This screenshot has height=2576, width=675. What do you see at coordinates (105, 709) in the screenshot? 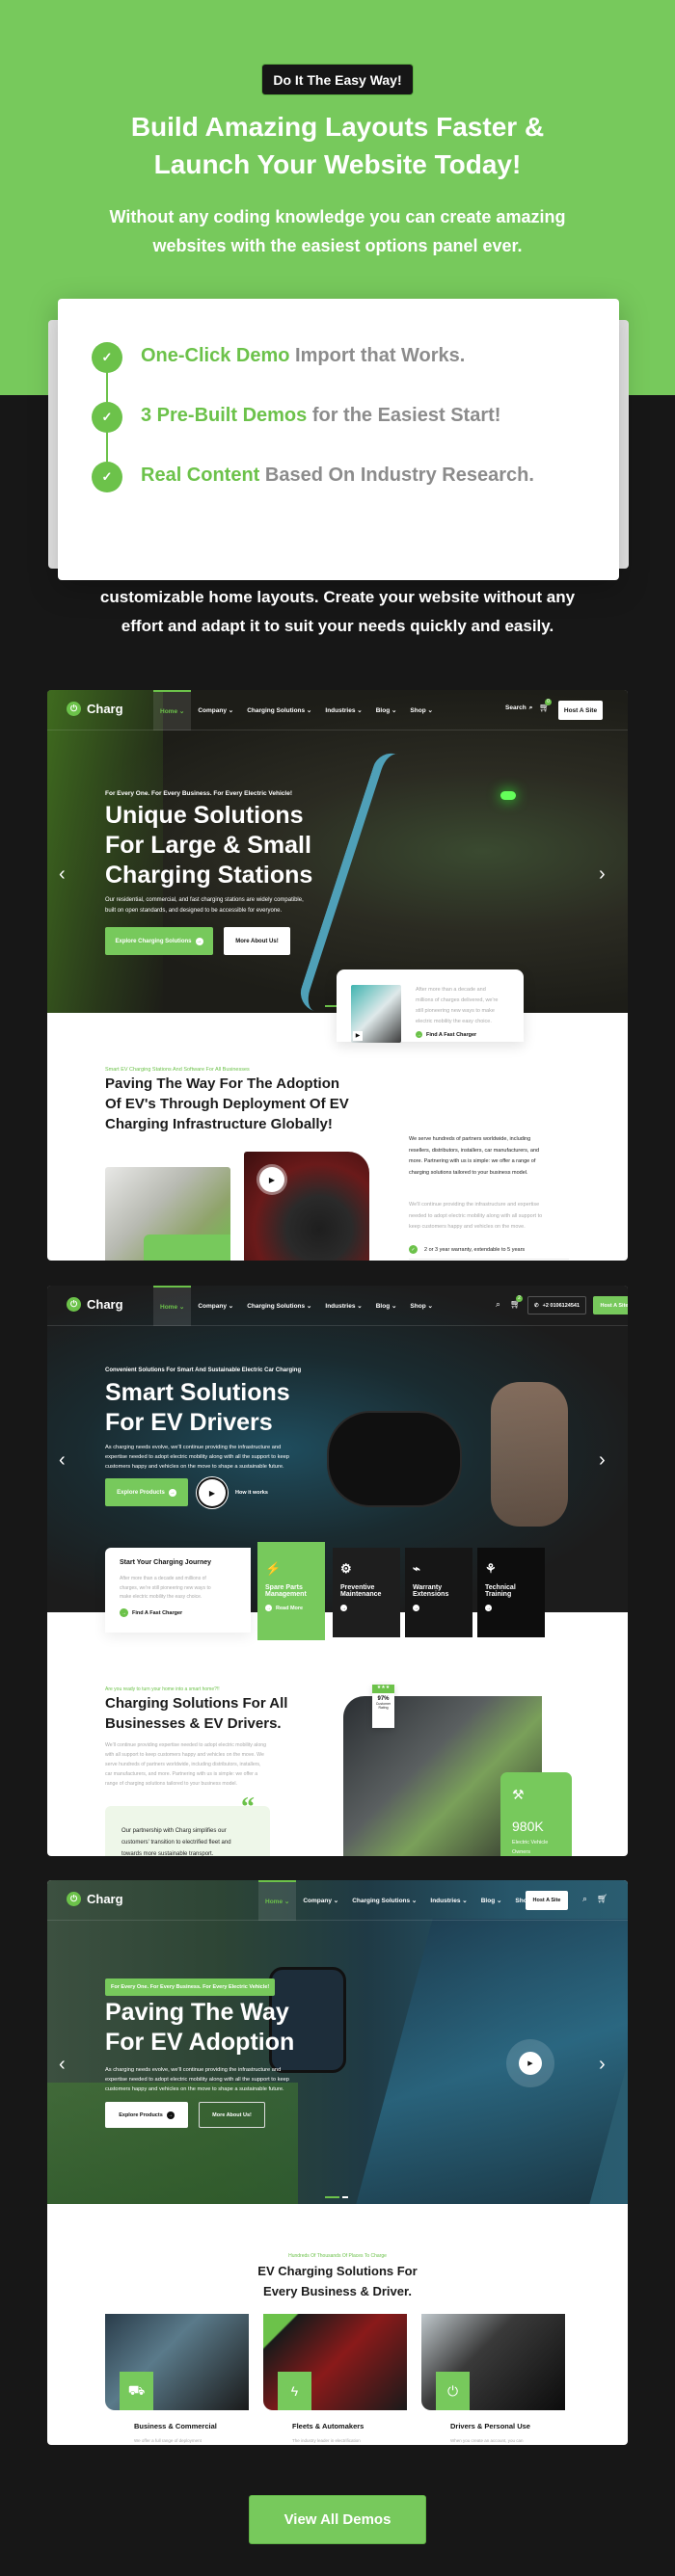
I see `logo-text: Charg` at bounding box center [105, 709].